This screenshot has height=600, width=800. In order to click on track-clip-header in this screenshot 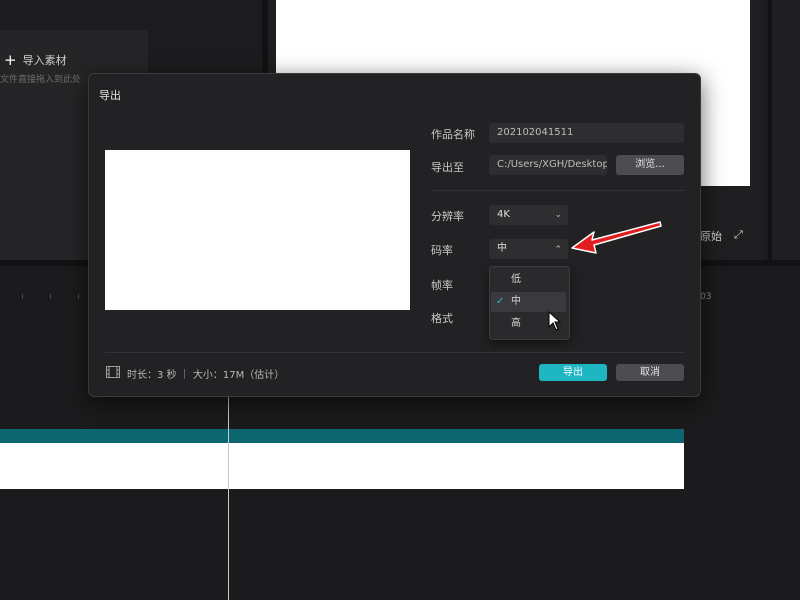, I will do `click(342, 436)`.